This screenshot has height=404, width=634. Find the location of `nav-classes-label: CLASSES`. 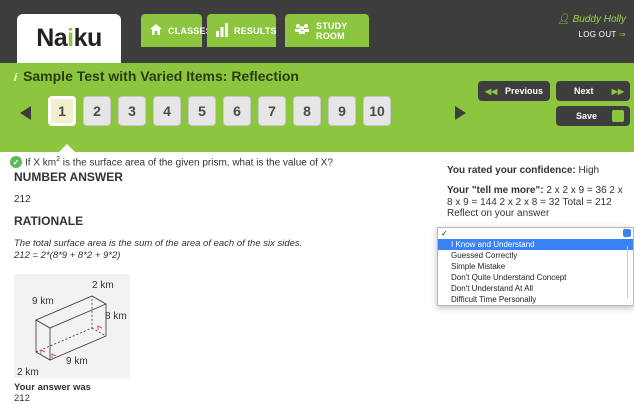

nav-classes-label: CLASSES is located at coordinates (190, 30).